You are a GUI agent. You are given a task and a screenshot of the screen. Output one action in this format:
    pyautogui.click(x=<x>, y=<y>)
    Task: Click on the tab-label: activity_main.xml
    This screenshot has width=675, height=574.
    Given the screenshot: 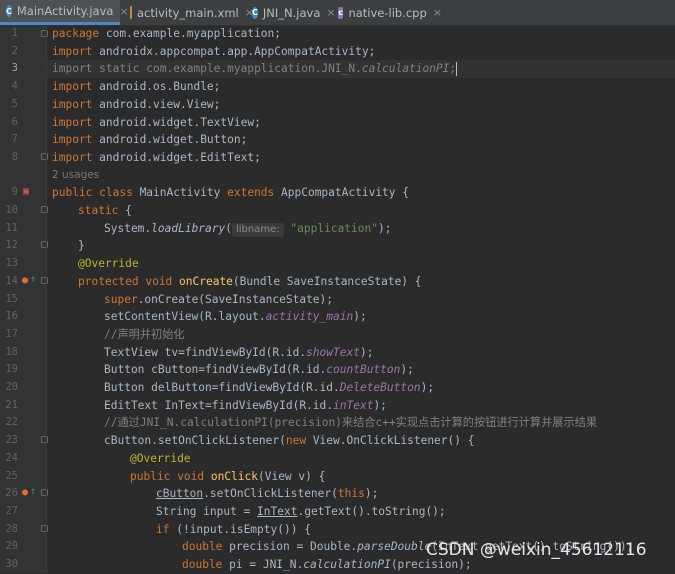 What is the action you would take?
    pyautogui.click(x=188, y=12)
    